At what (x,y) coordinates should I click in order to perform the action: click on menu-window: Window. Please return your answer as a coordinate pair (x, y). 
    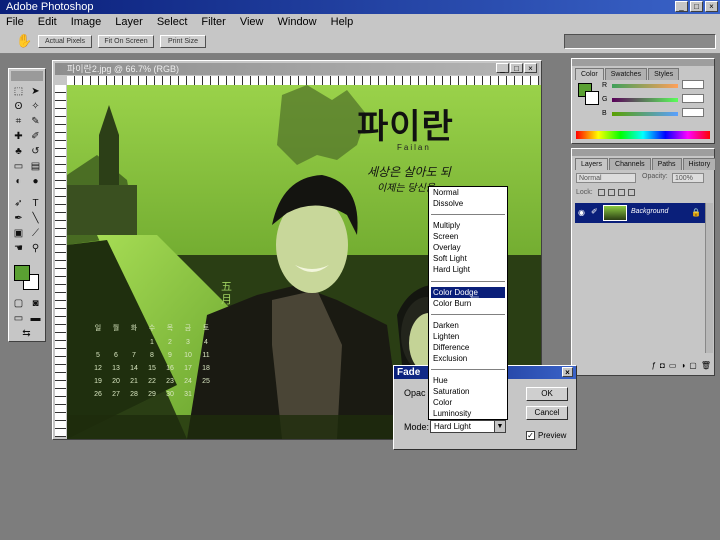
    Looking at the image, I should click on (297, 22).